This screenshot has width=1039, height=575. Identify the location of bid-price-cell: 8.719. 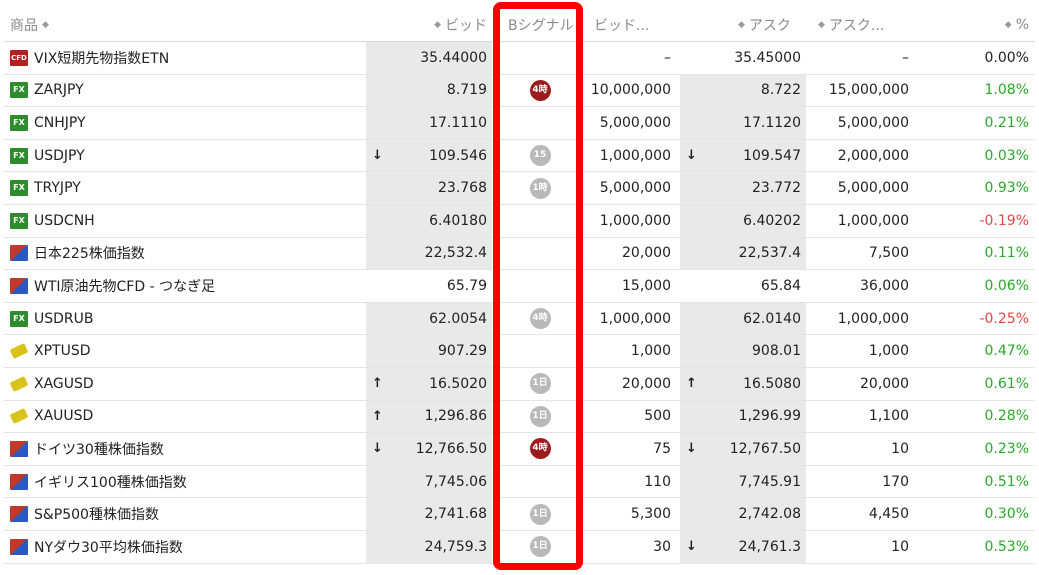
(429, 90).